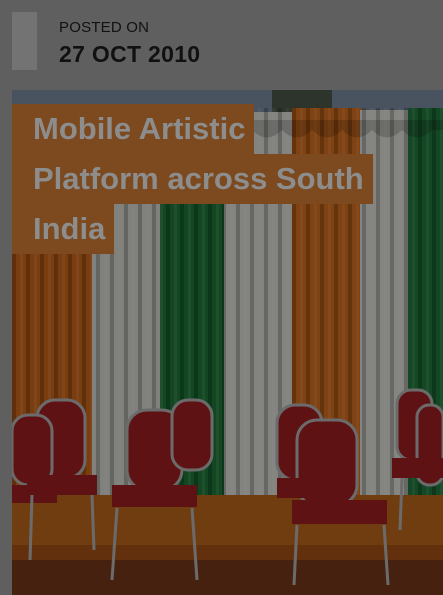 This screenshot has width=443, height=595. I want to click on post-title-line-2: Platform across South, so click(192, 179).